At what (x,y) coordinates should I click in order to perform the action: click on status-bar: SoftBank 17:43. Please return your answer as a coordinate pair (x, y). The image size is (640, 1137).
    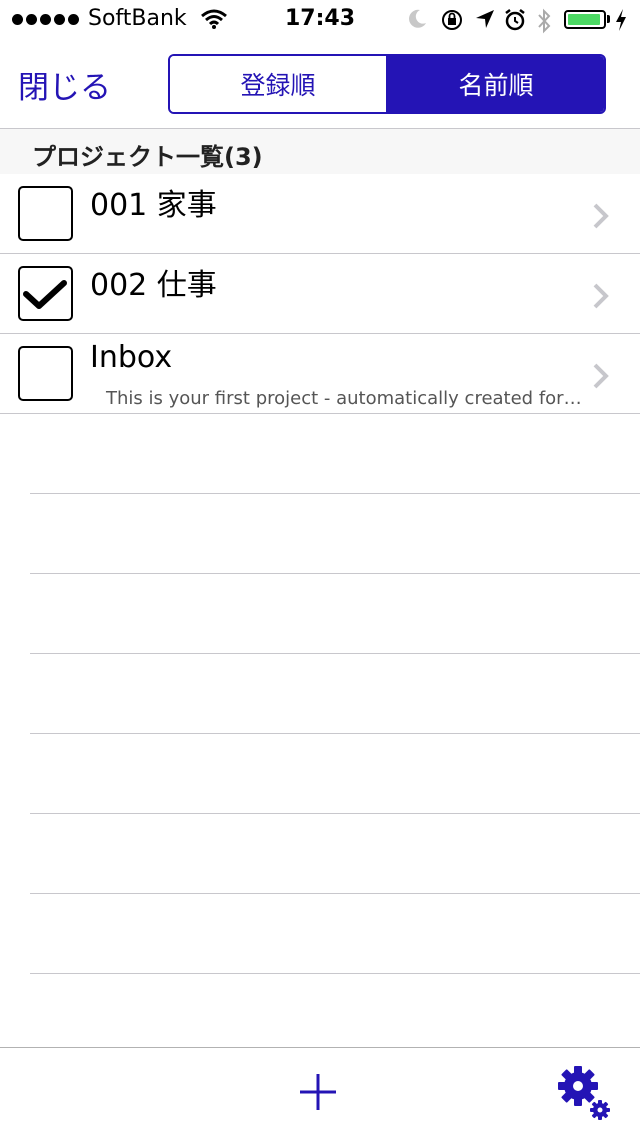
    Looking at the image, I should click on (320, 20).